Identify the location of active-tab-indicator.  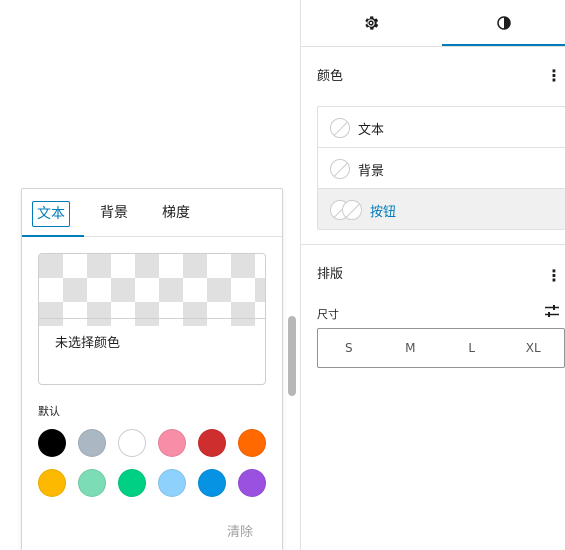
(53, 236).